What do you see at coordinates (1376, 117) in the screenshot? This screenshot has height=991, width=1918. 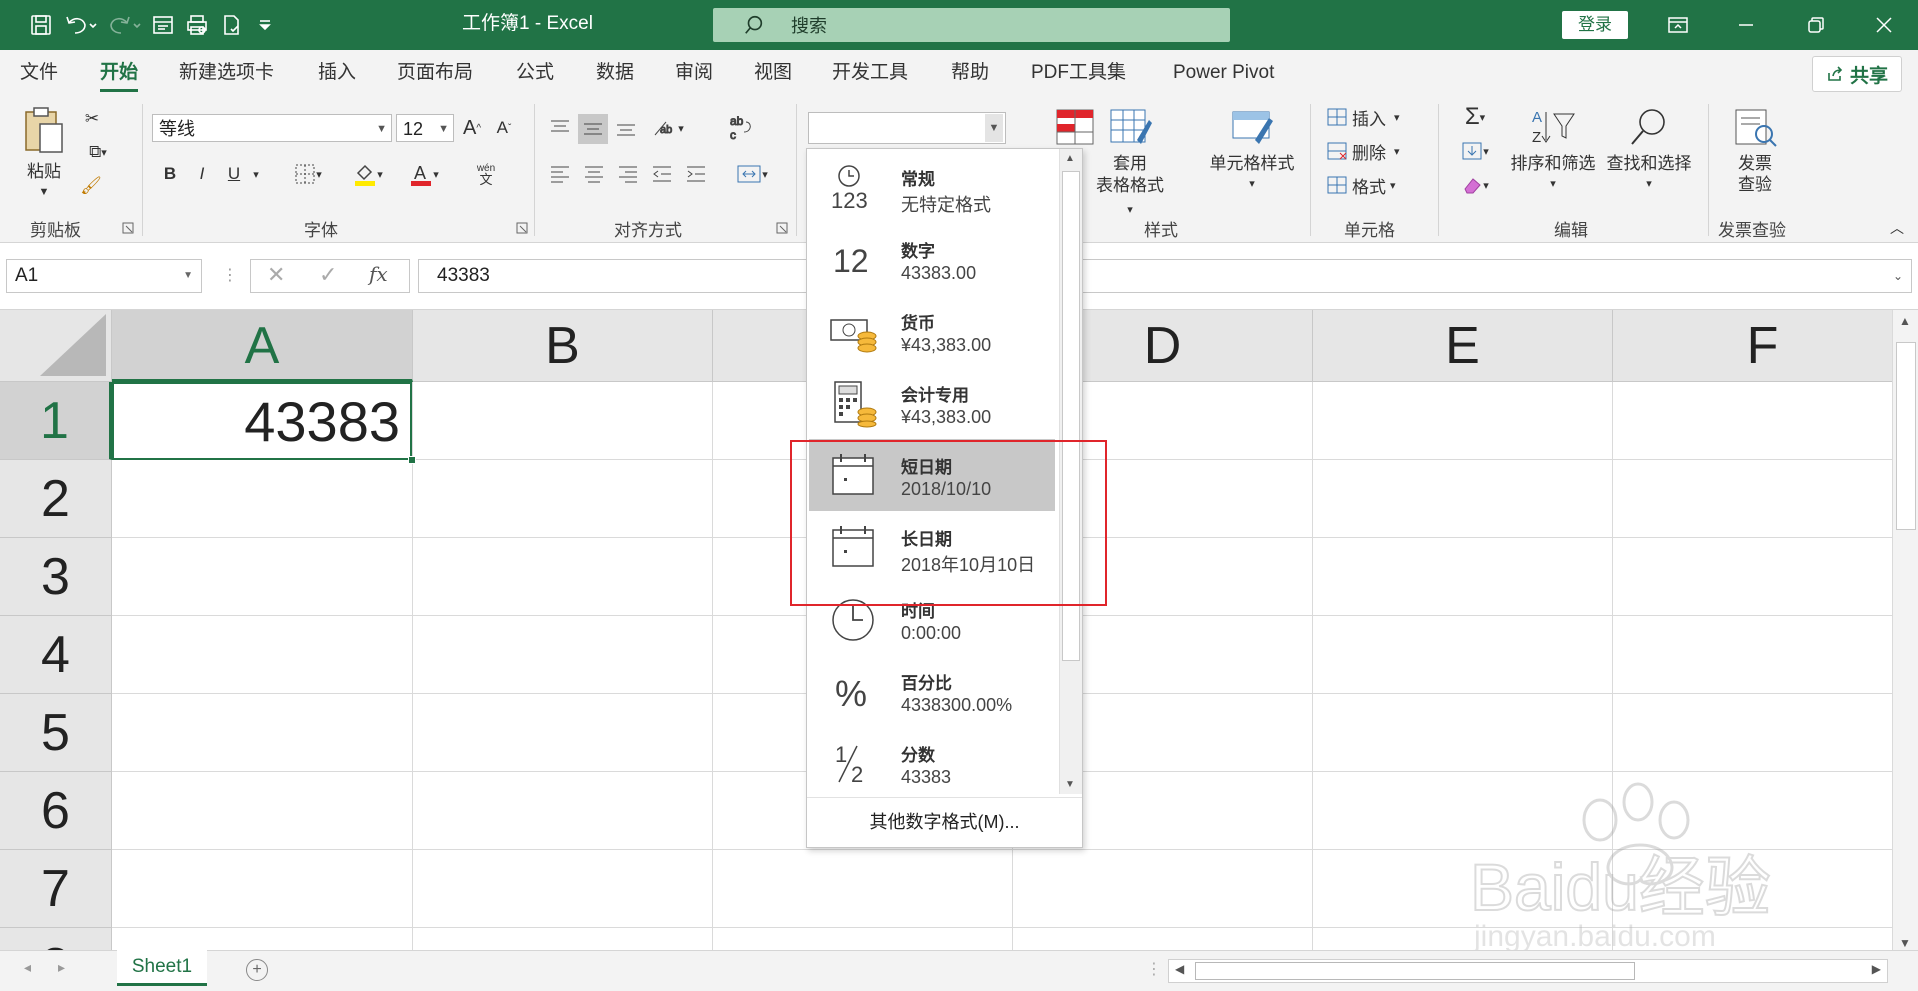 I see `insert-cells-button: 插入 ▾` at bounding box center [1376, 117].